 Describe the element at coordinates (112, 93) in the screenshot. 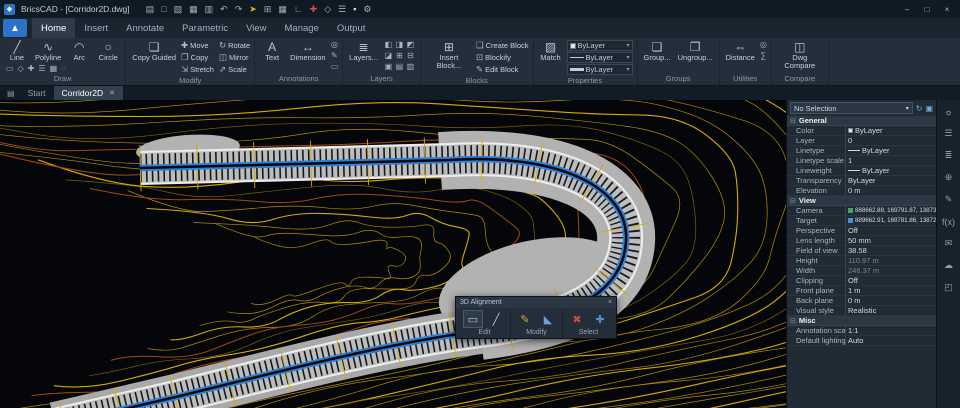

I see `close-icon: ✕` at that location.